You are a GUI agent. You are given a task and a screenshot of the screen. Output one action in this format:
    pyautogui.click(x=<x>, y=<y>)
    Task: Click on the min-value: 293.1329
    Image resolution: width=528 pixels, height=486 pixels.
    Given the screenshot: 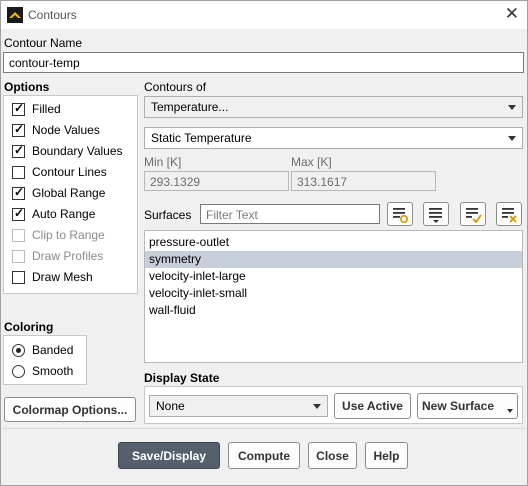 What is the action you would take?
    pyautogui.click(x=175, y=182)
    